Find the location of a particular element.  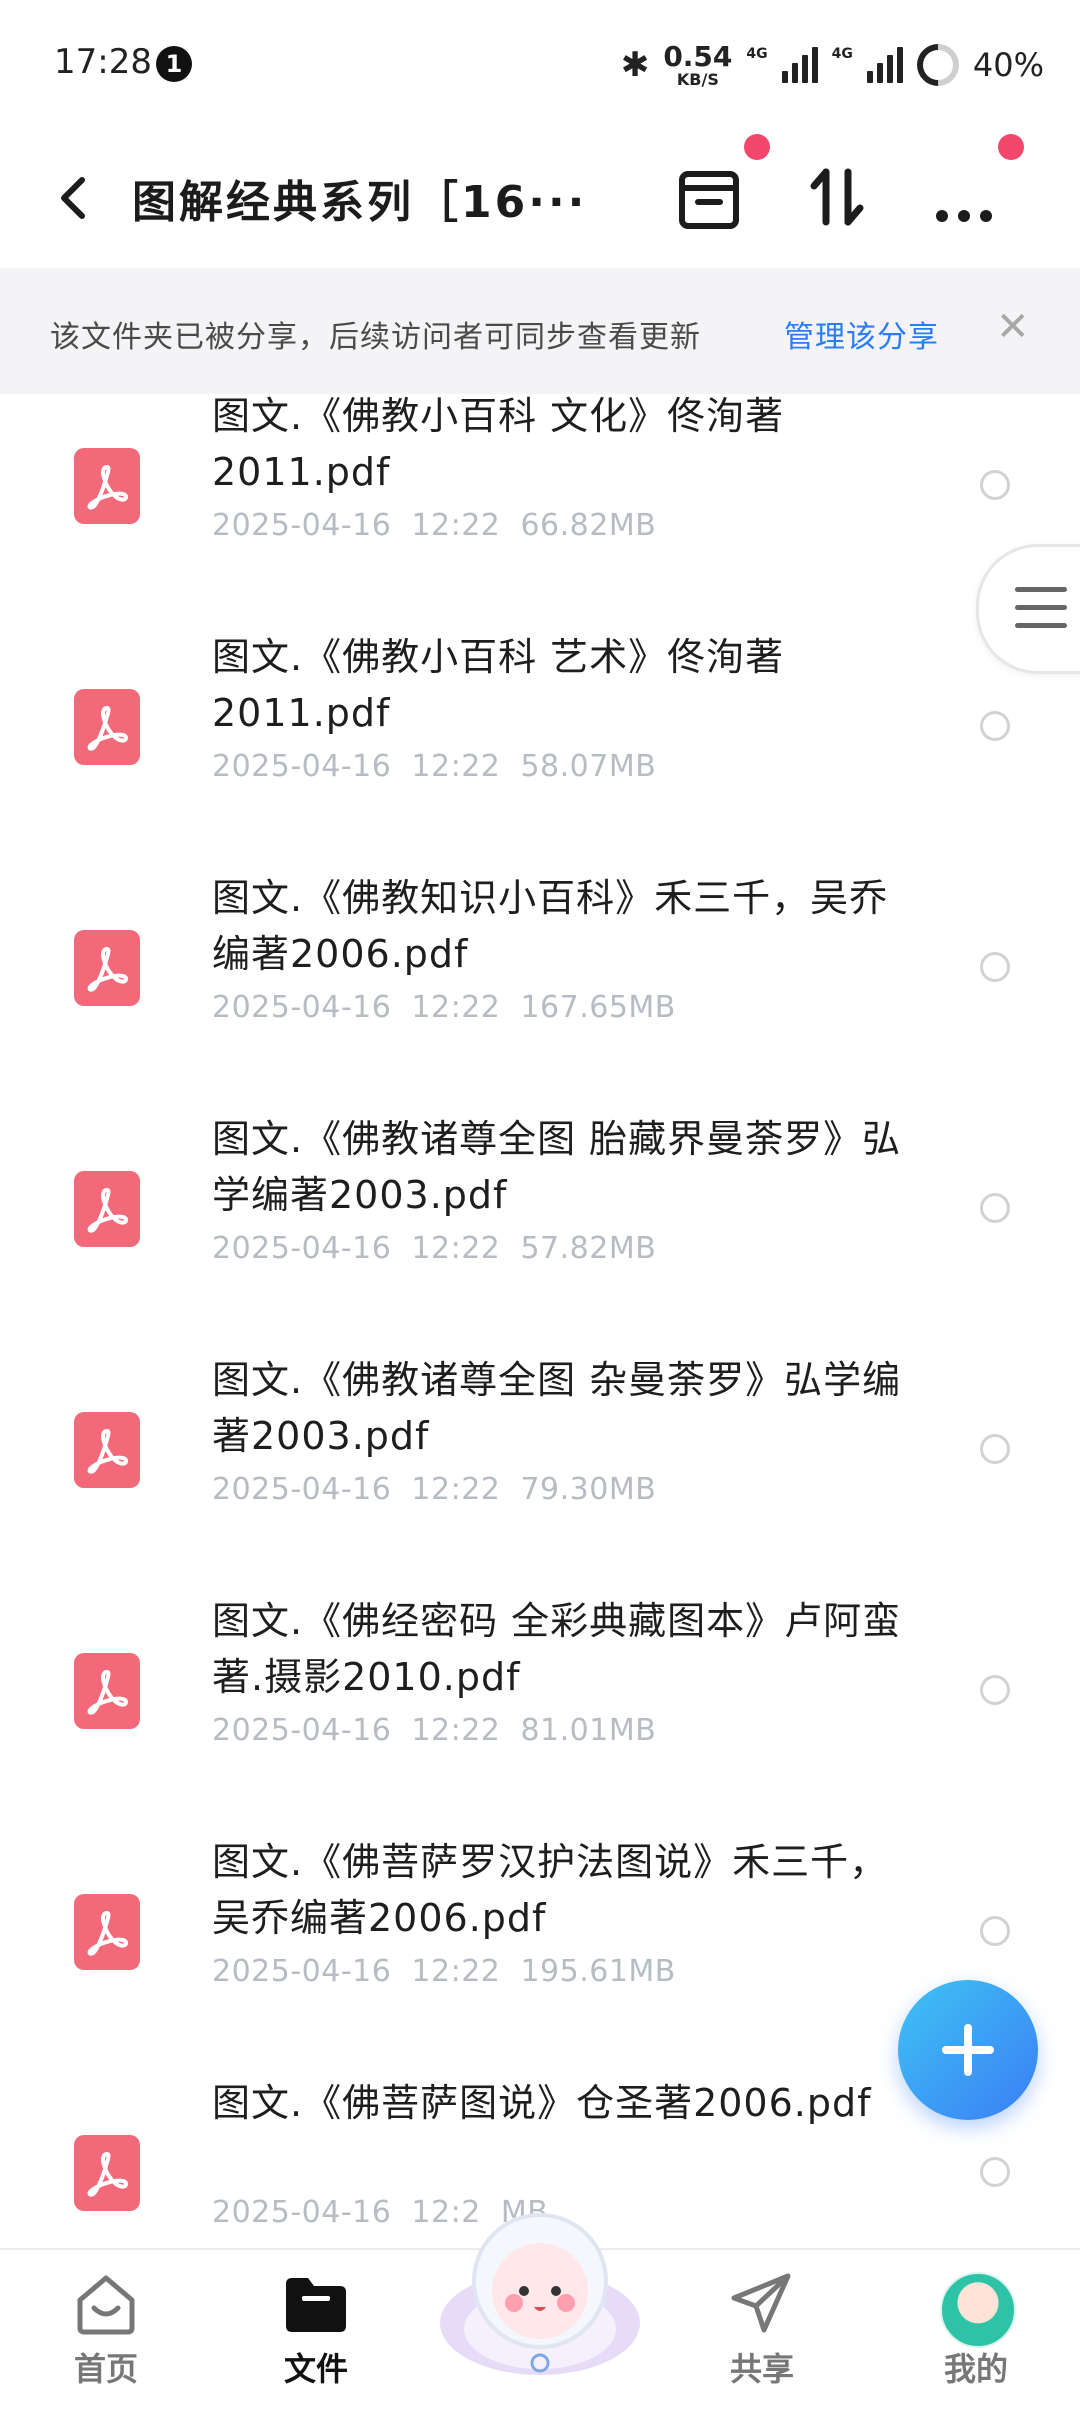

sort-button is located at coordinates (837, 197).